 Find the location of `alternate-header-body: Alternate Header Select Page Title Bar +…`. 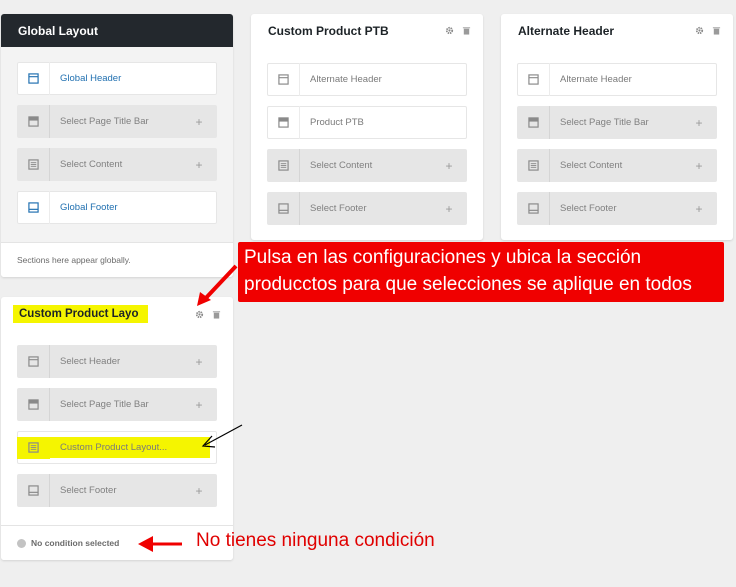

alternate-header-body: Alternate Header Select Page Title Bar +… is located at coordinates (617, 136).